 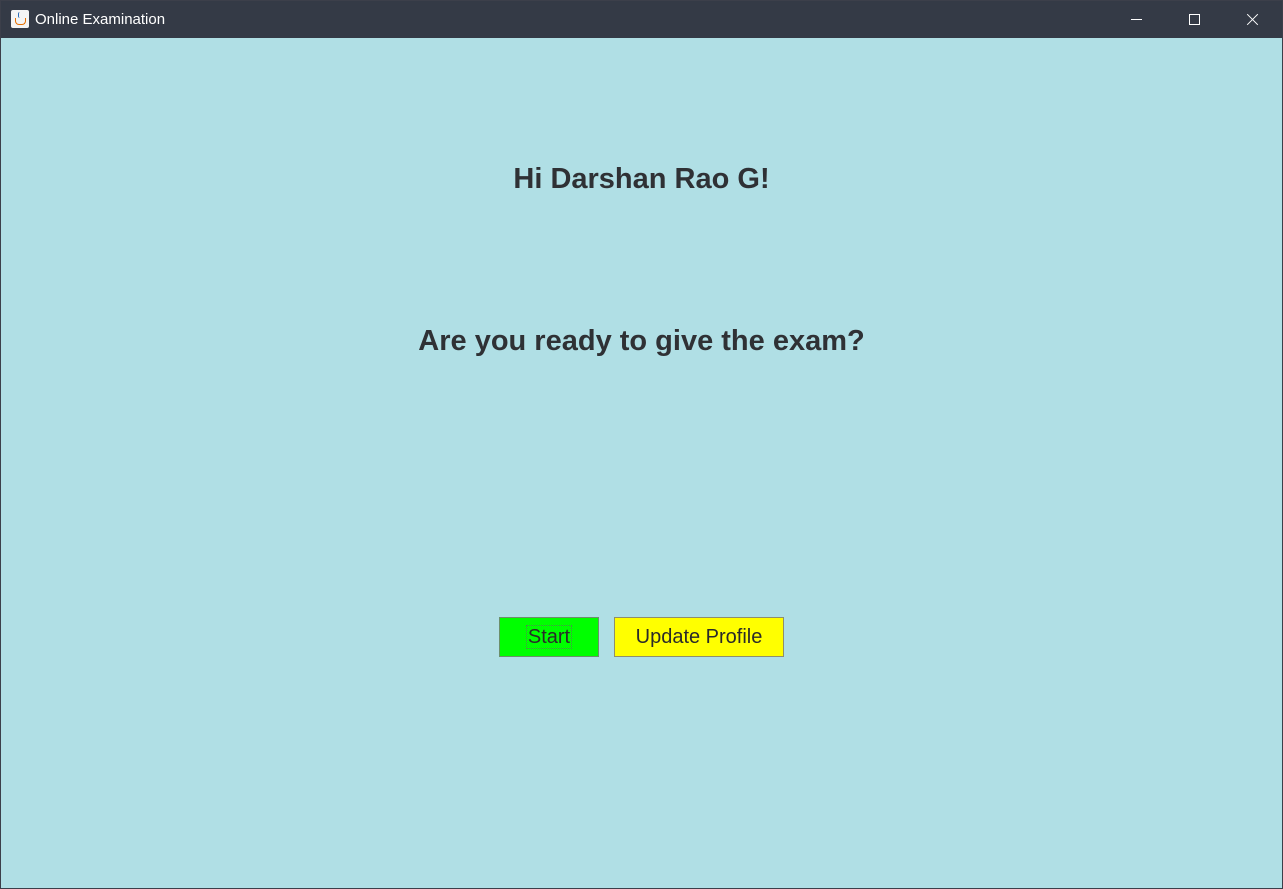 I want to click on maximize-icon, so click(x=1194, y=19).